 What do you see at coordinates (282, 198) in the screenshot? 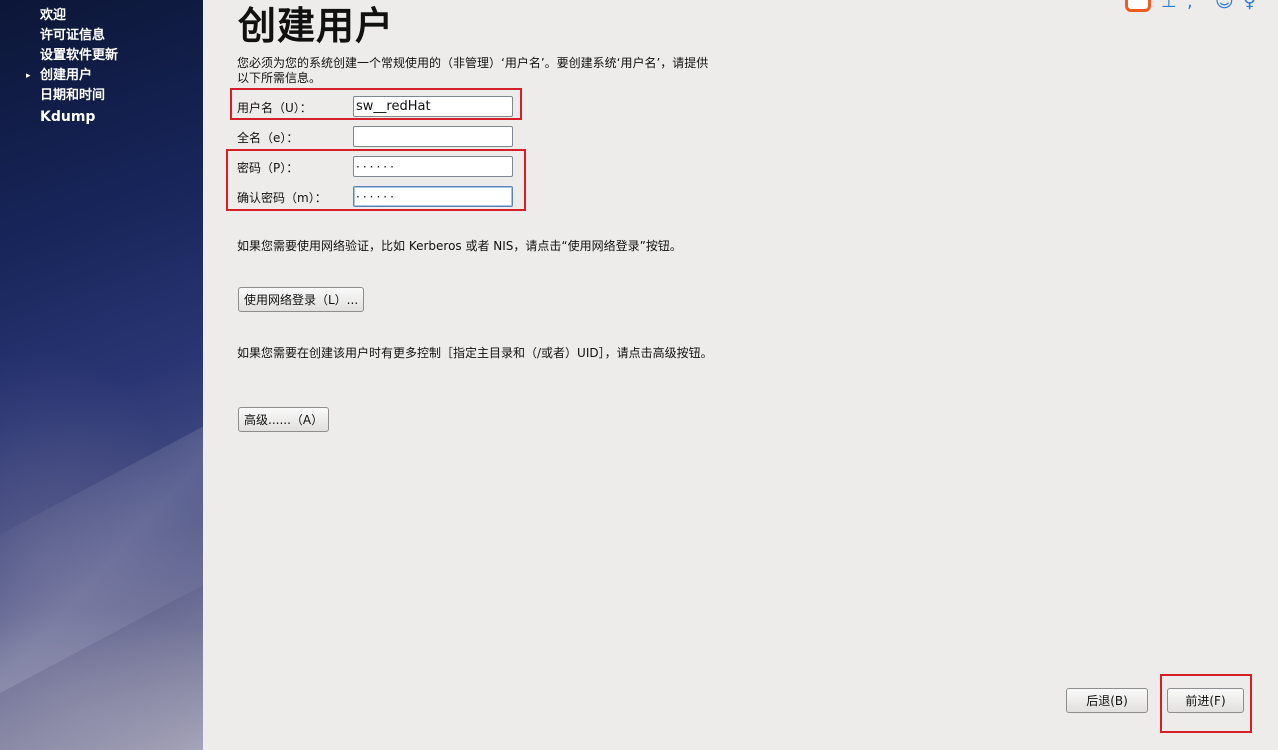
I see `confirm-password-label: 确认密码（m）：` at bounding box center [282, 198].